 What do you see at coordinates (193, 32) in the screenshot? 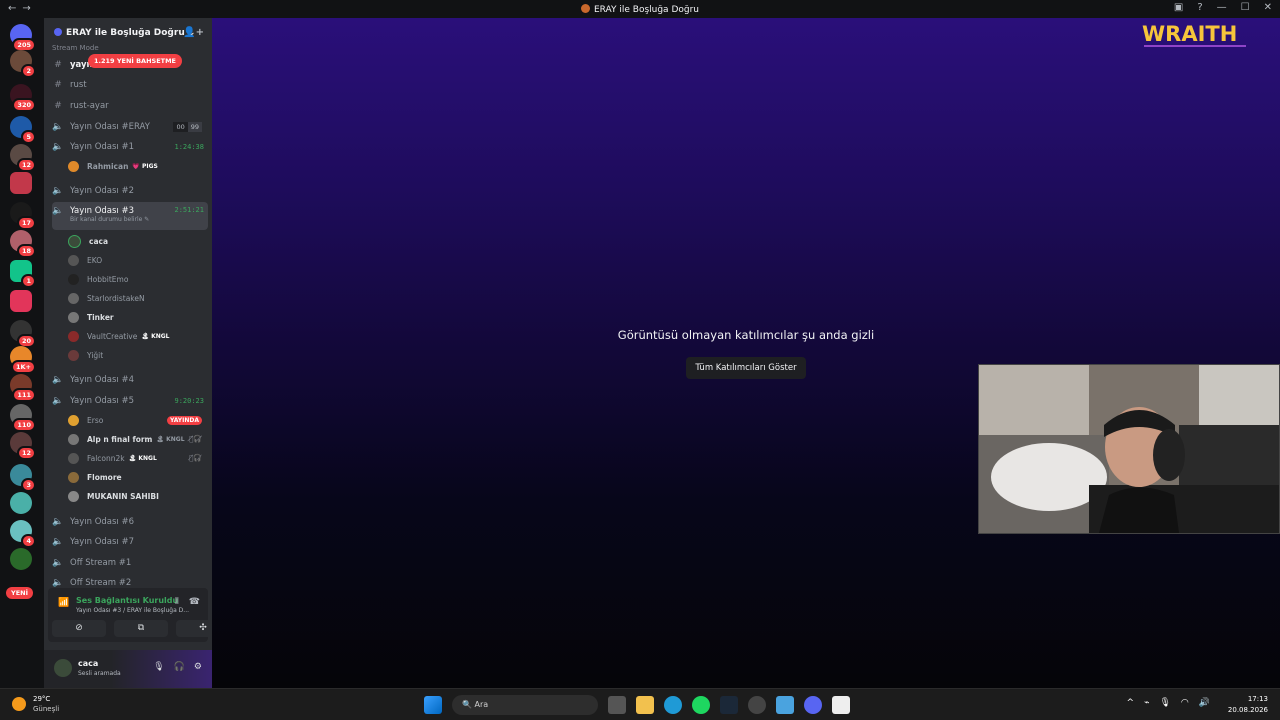
I see `invite-user-icon: 👤+` at bounding box center [193, 32].